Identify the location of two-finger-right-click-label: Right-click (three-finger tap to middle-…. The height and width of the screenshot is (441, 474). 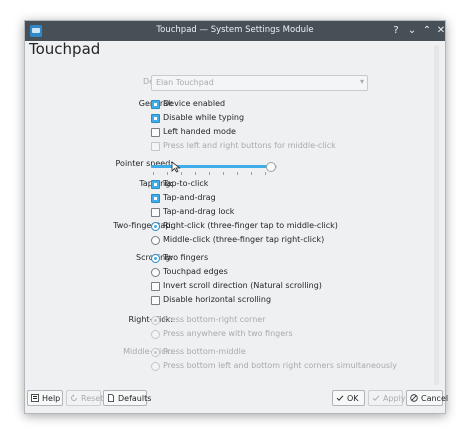
(250, 225).